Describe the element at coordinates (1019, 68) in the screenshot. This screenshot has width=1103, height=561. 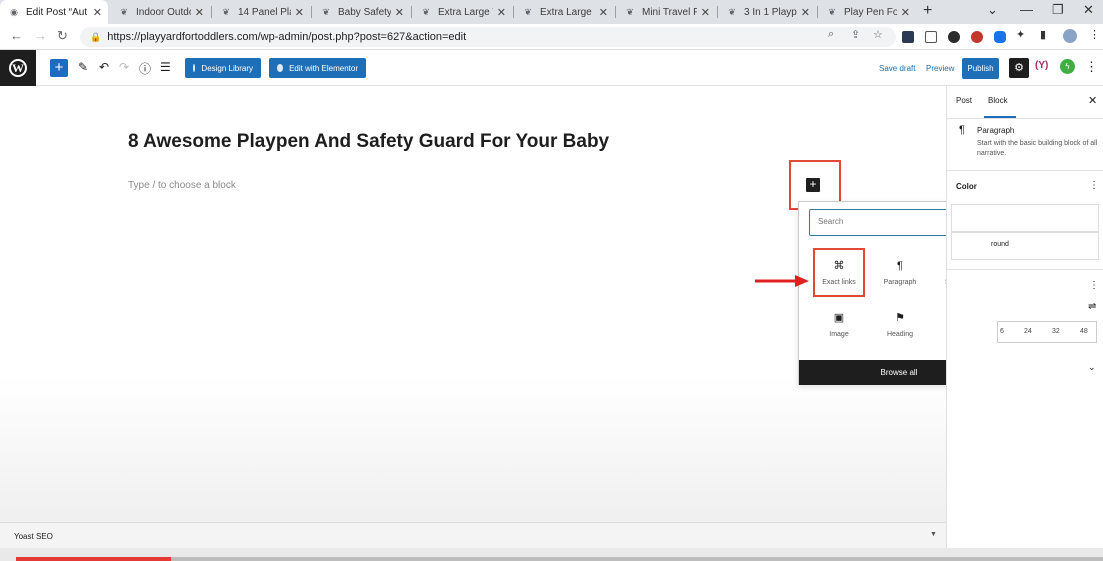
I see `settings-gear-icon: ⚙` at that location.